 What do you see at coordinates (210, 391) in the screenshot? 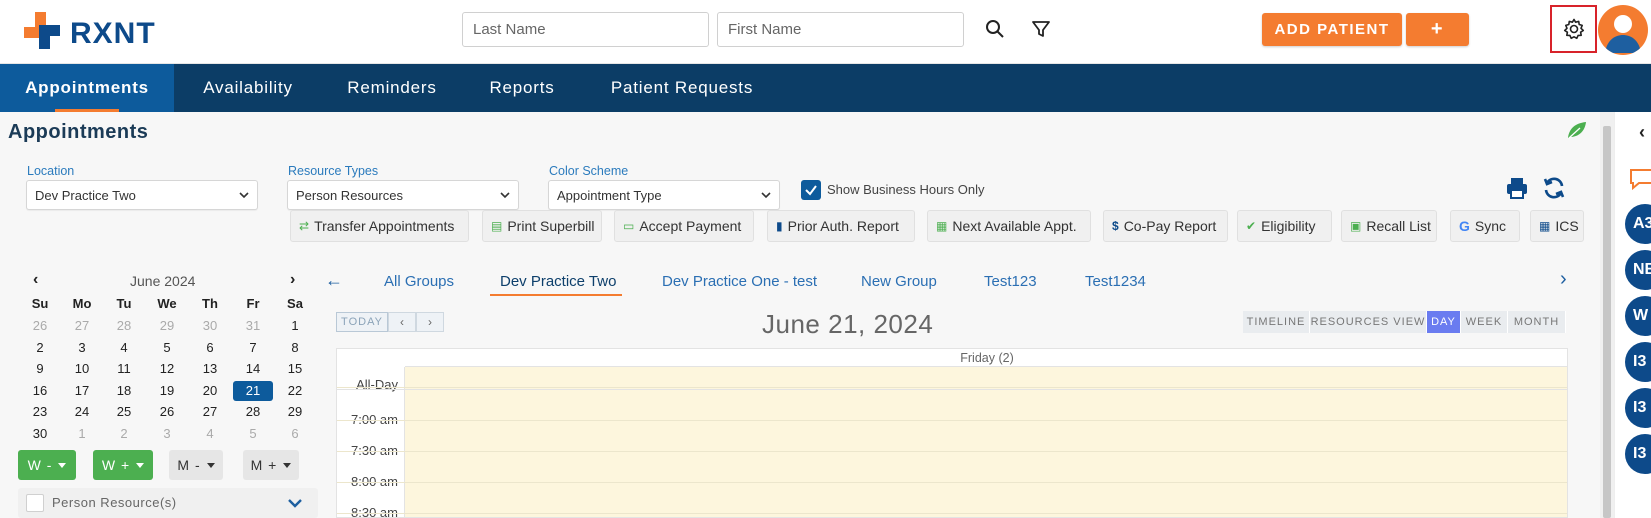
I see `calendar-day: 20` at bounding box center [210, 391].